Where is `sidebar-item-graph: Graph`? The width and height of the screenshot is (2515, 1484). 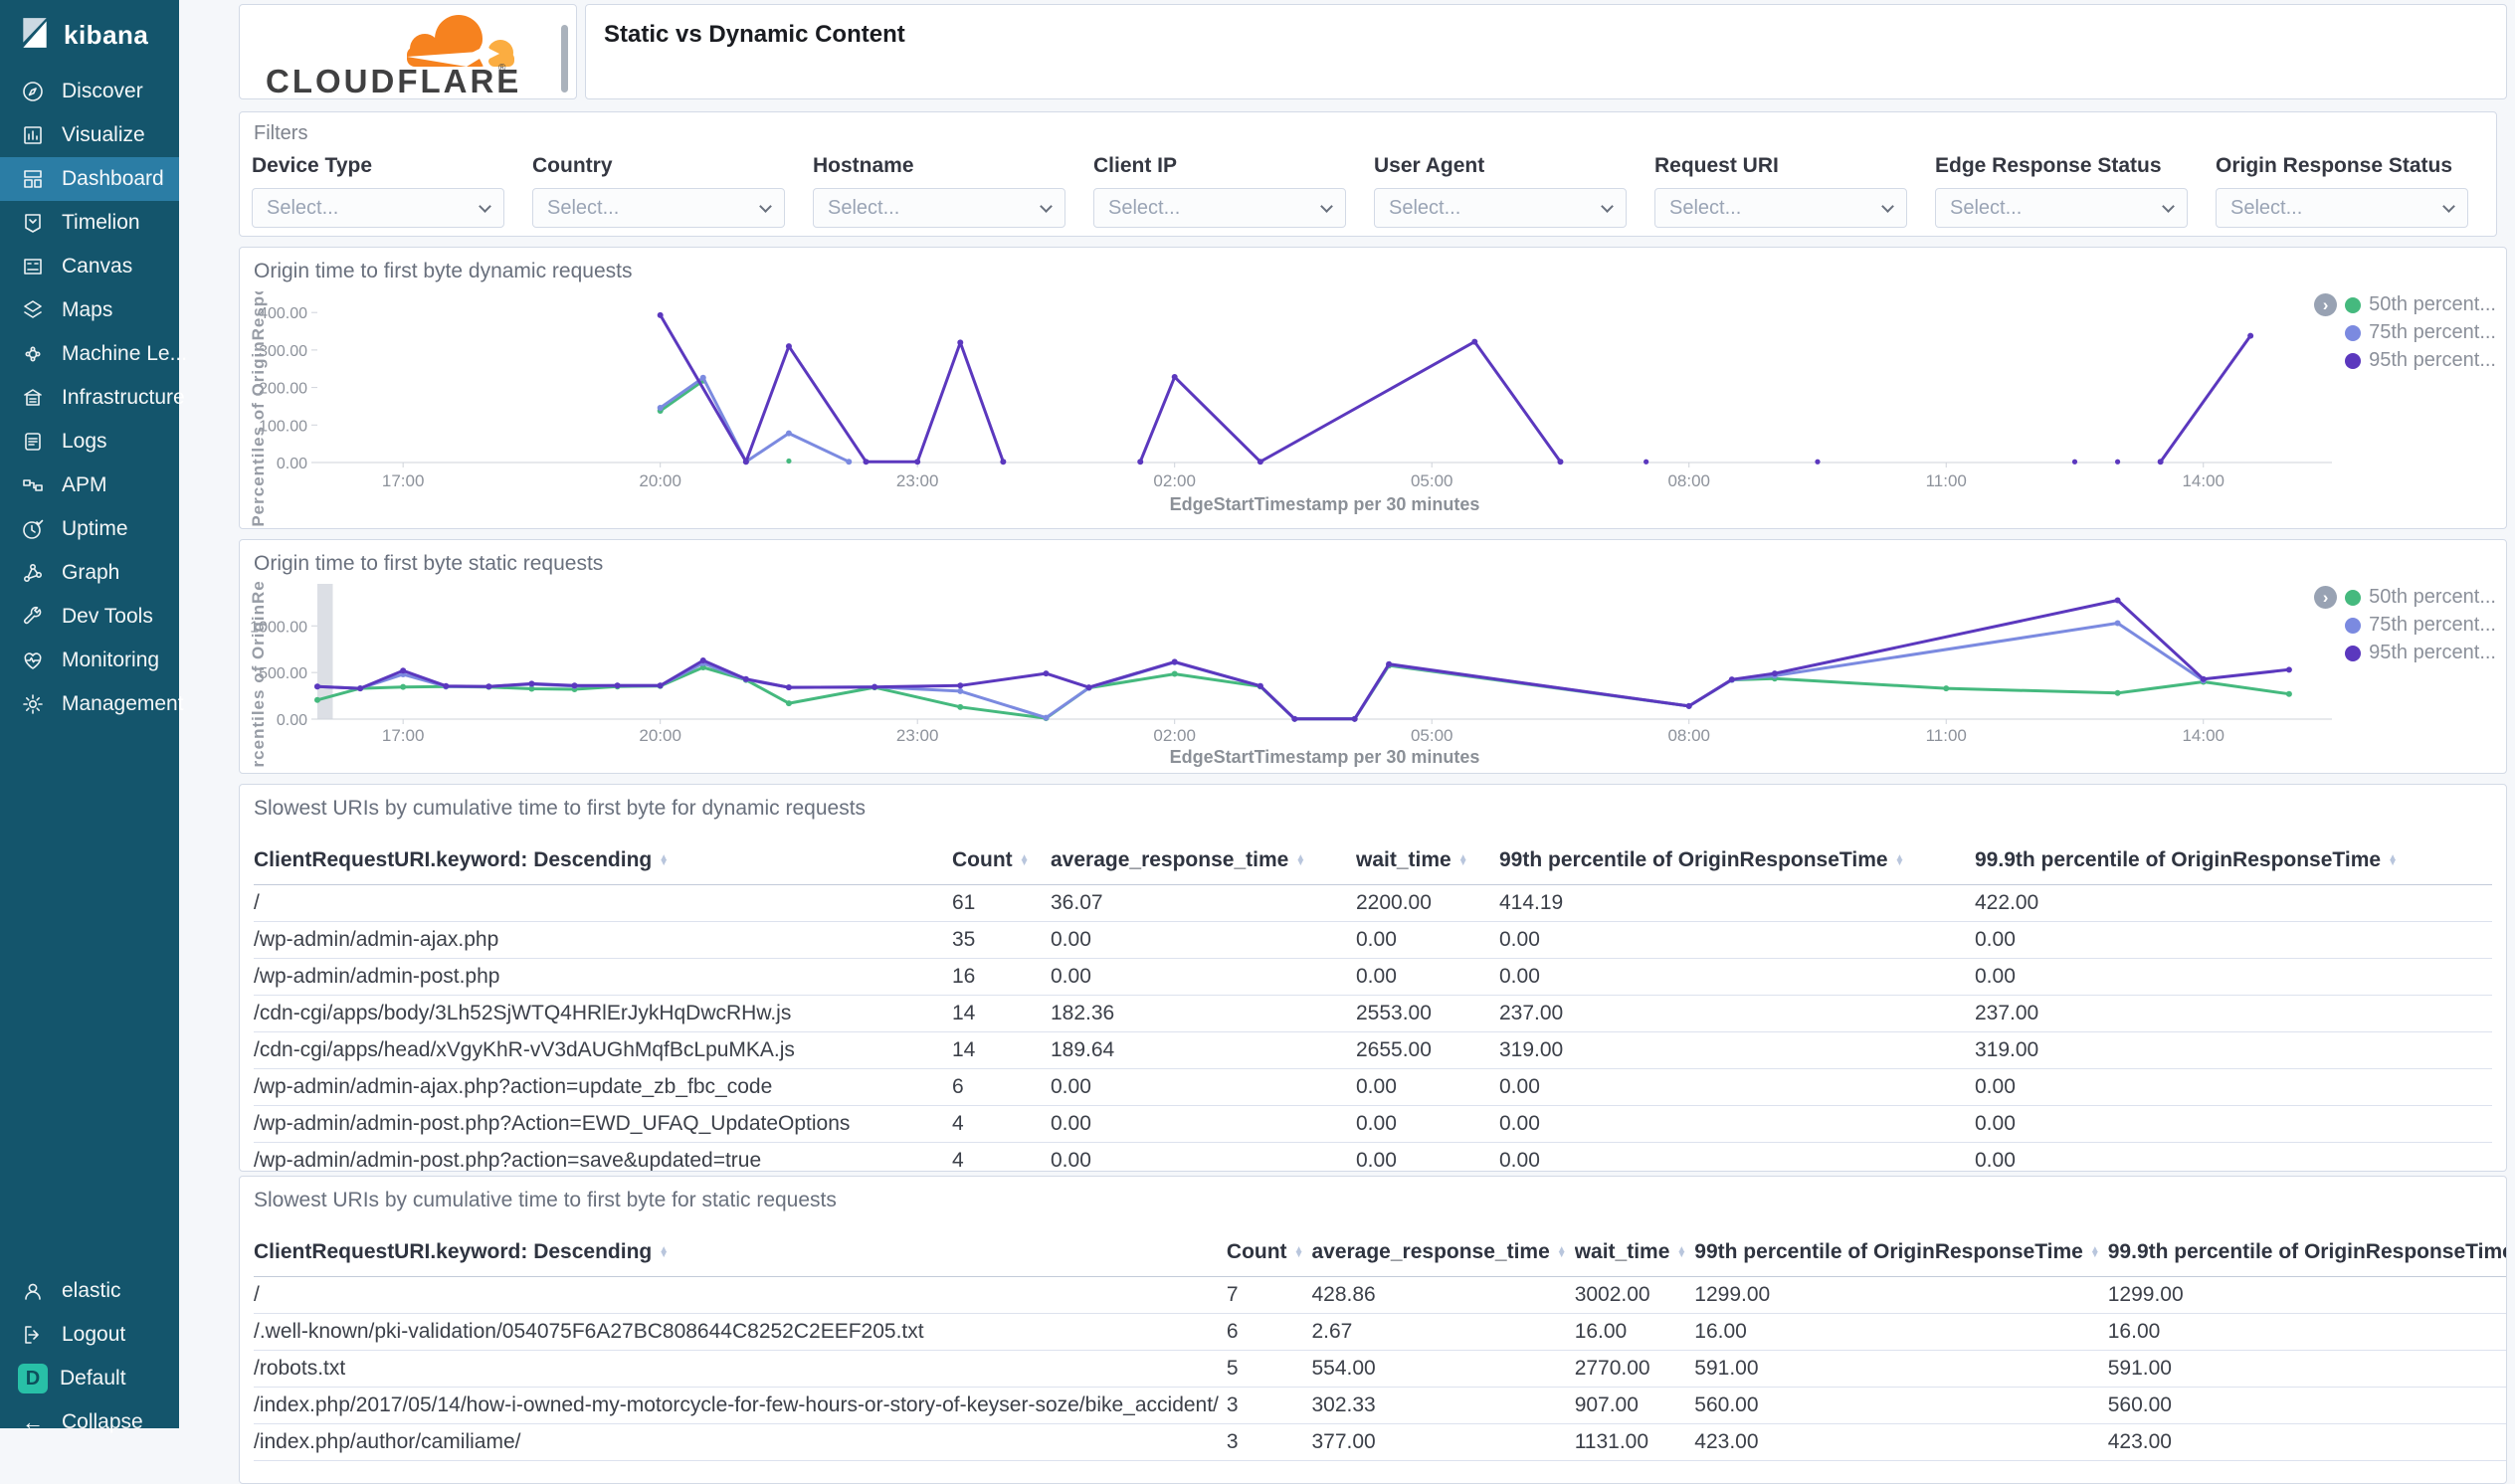
sidebar-item-graph: Graph is located at coordinates (89, 573).